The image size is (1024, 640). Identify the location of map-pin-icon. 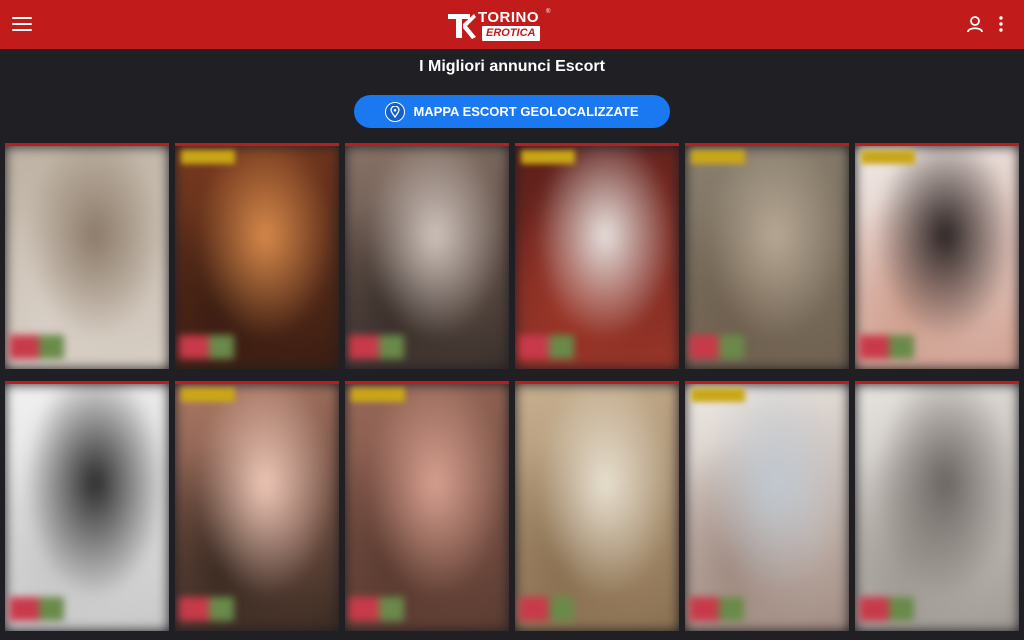
(395, 111).